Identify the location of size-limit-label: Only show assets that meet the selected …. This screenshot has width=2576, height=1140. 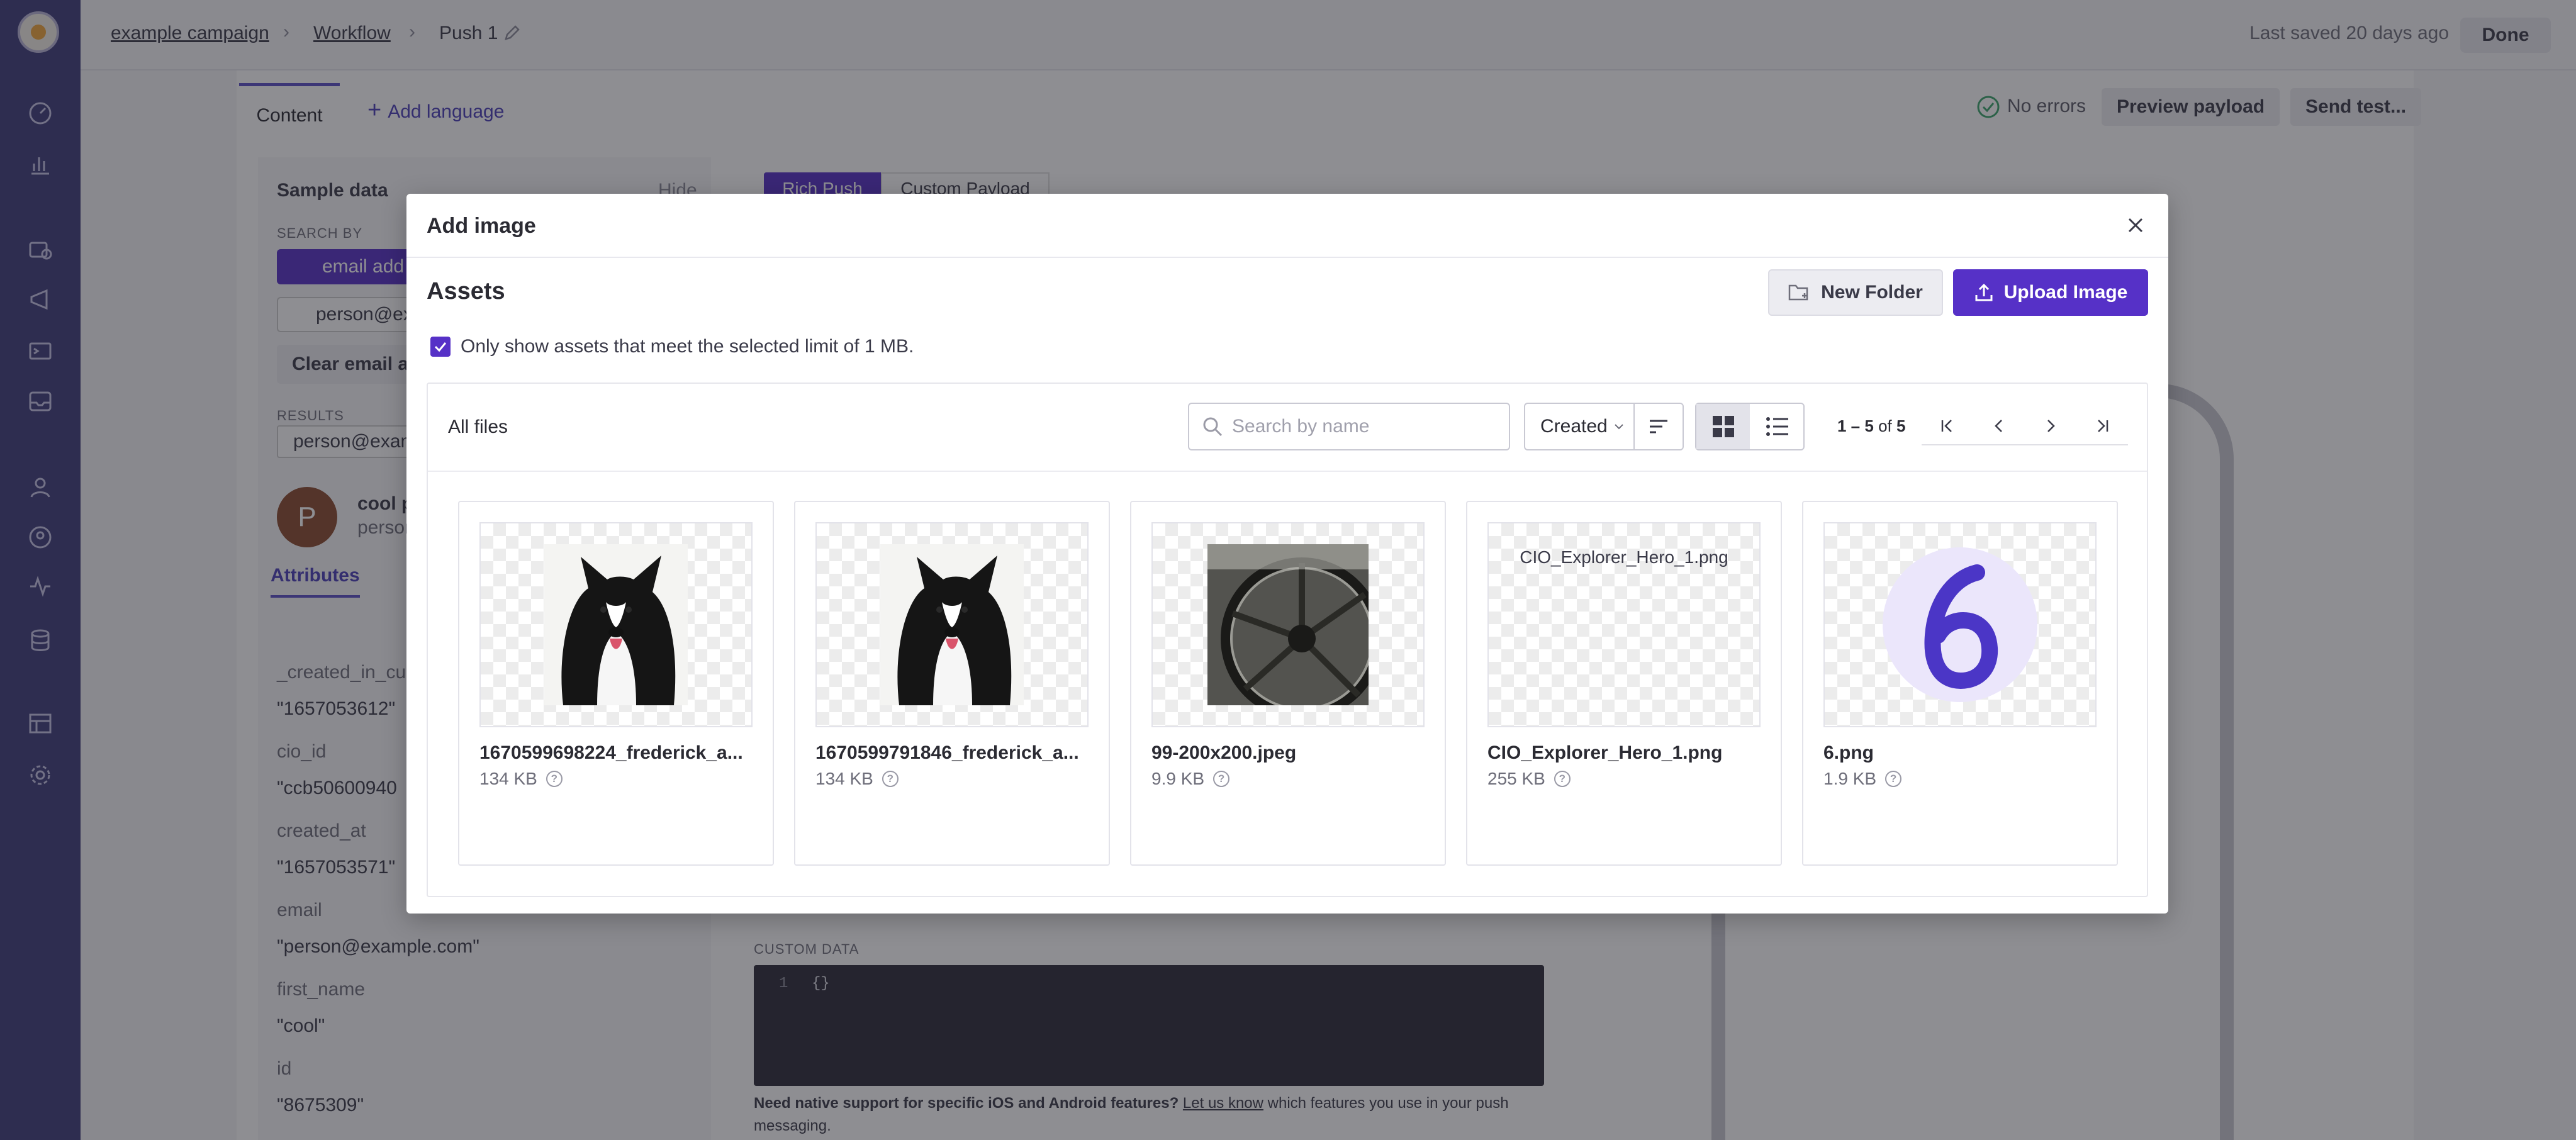
(687, 347).